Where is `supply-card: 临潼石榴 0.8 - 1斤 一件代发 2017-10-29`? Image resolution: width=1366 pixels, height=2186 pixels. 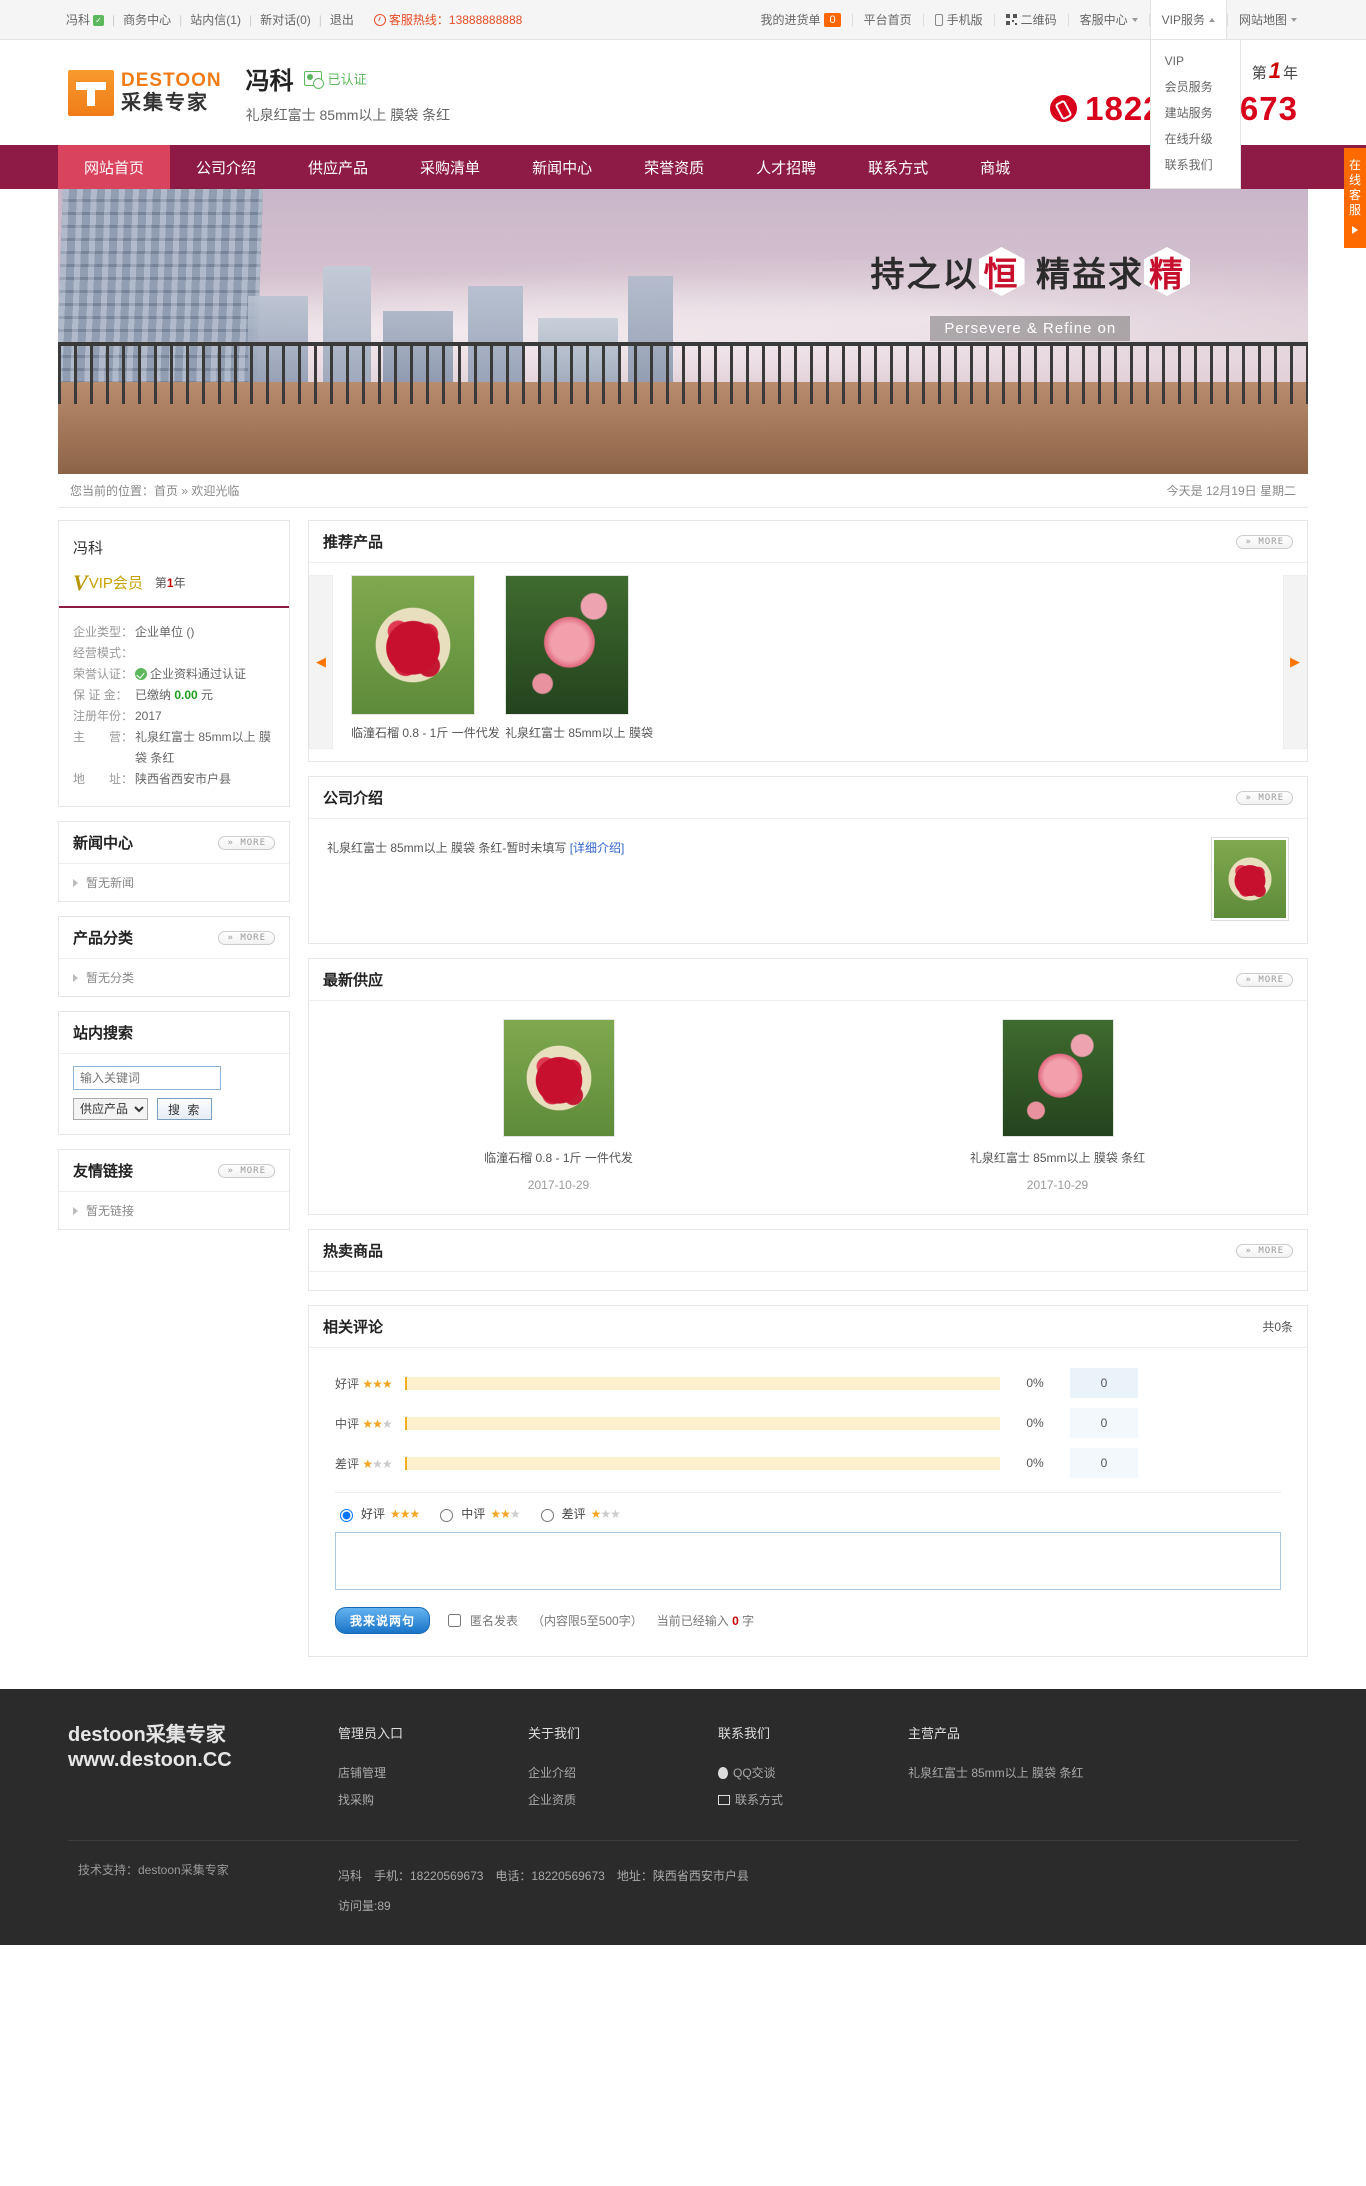
supply-card: 临潼石榴 0.8 - 1斤 一件代发 2017-10-29 is located at coordinates (558, 1105).